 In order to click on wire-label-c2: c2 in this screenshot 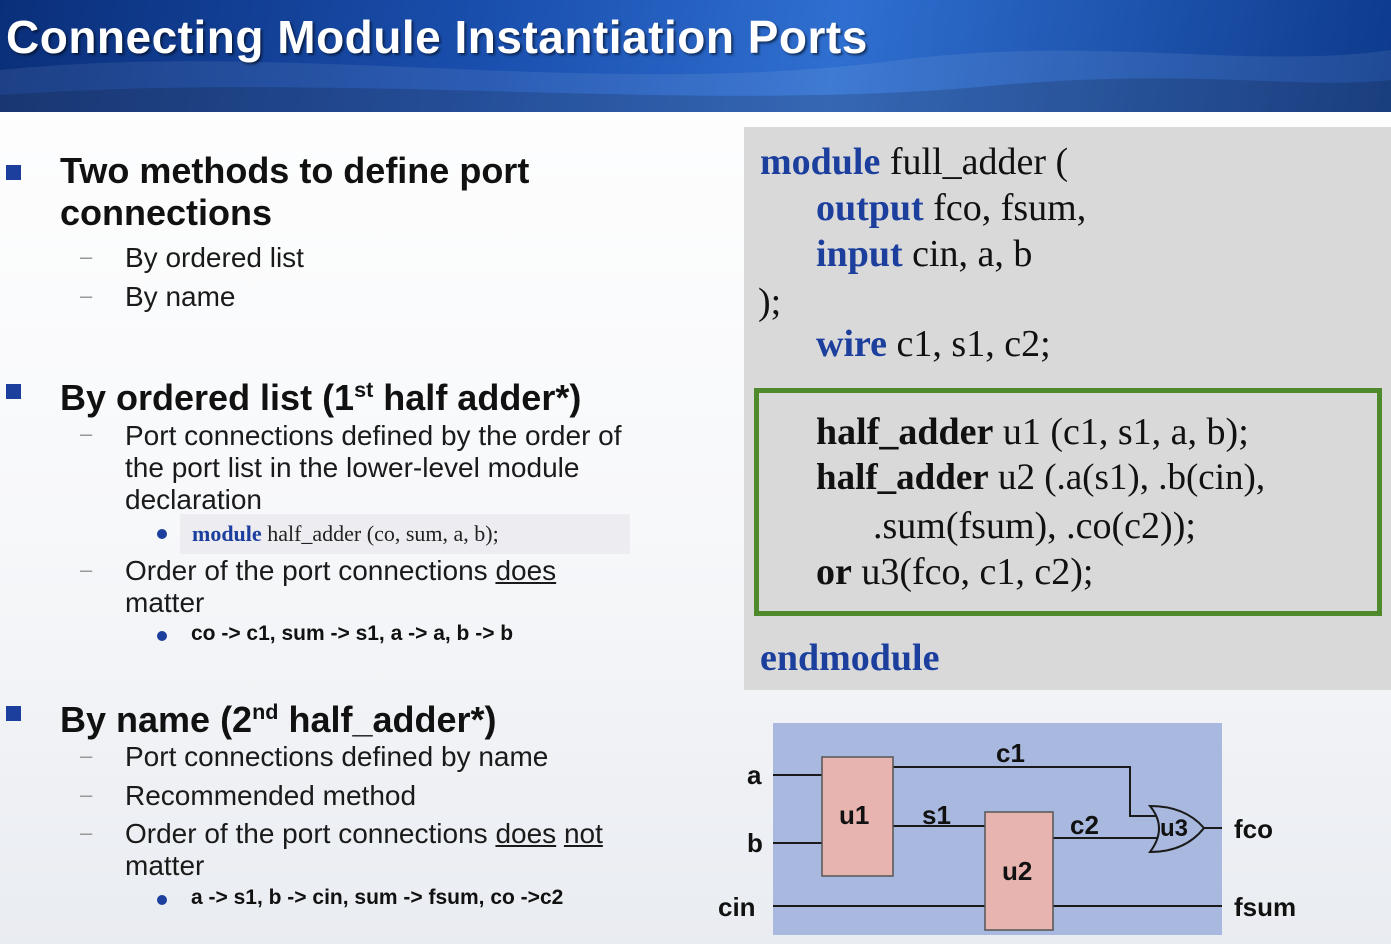, I will do `click(1084, 825)`.